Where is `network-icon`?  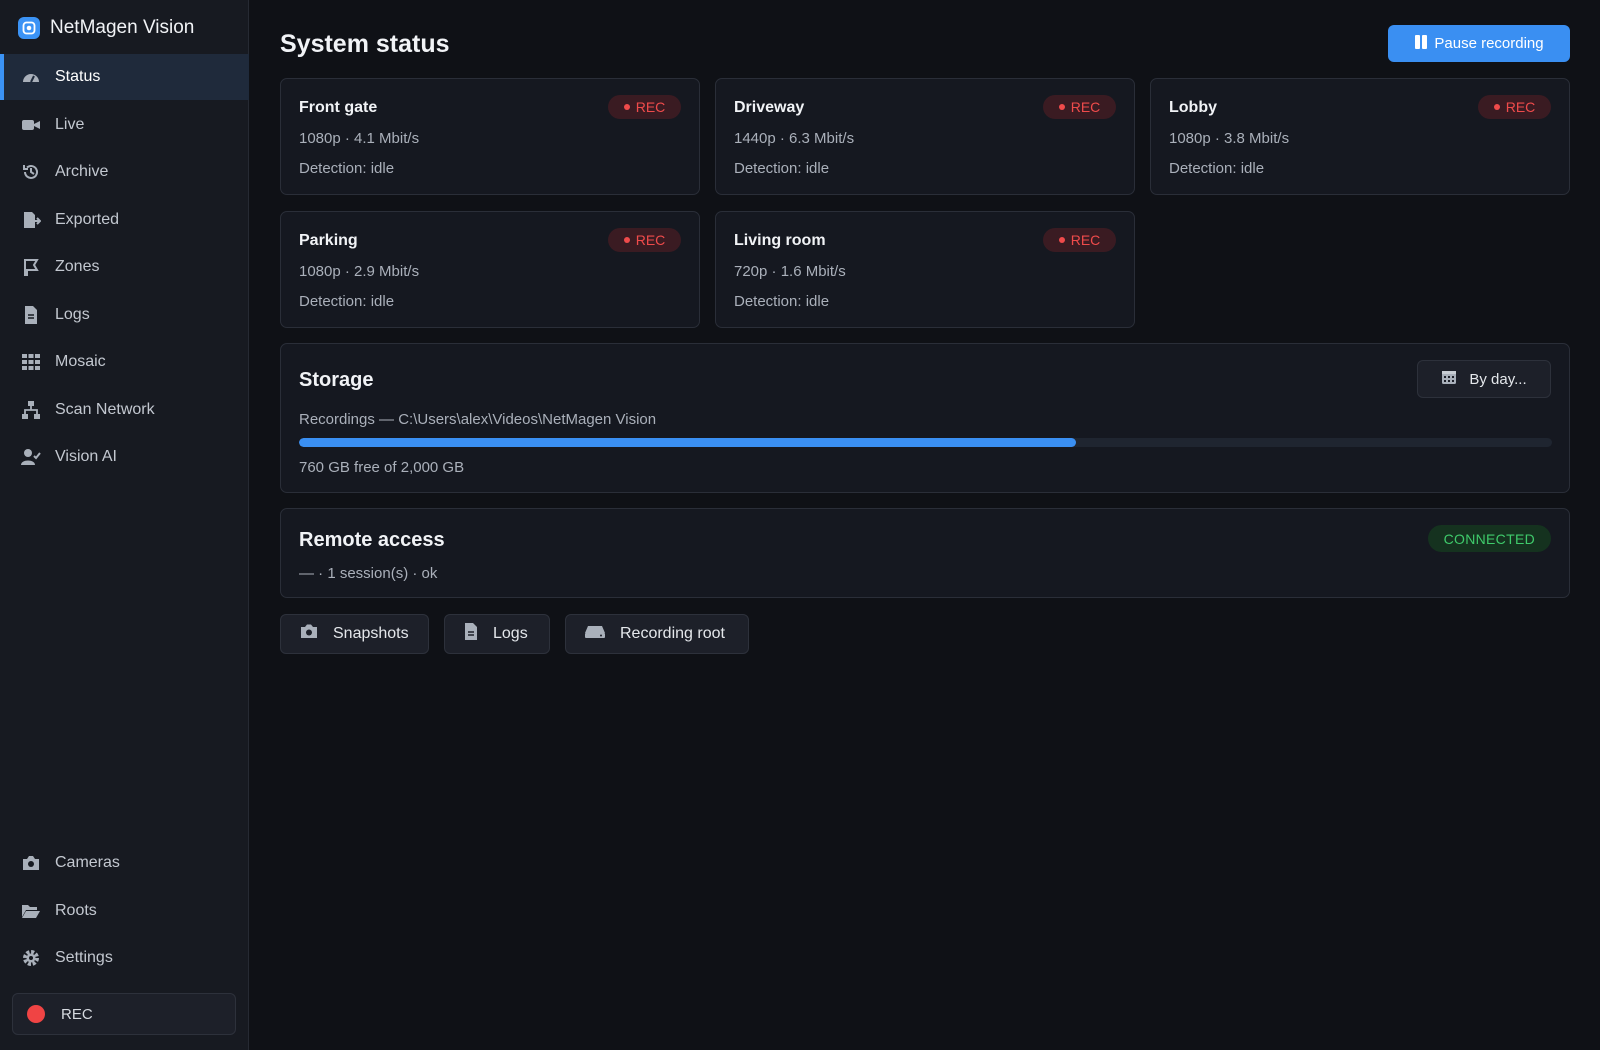
network-icon is located at coordinates (31, 410).